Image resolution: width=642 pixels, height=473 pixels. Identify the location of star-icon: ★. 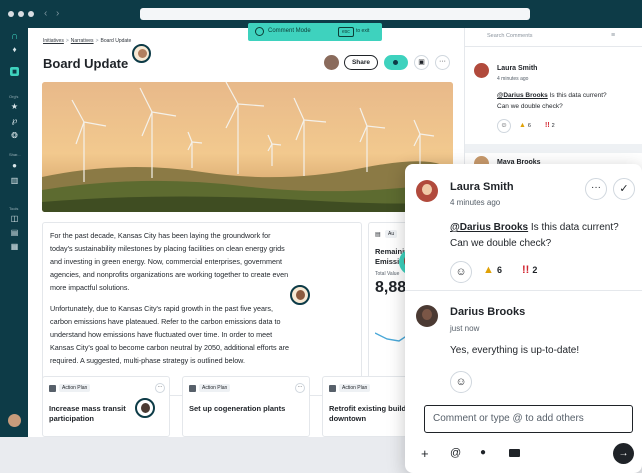
(14, 106).